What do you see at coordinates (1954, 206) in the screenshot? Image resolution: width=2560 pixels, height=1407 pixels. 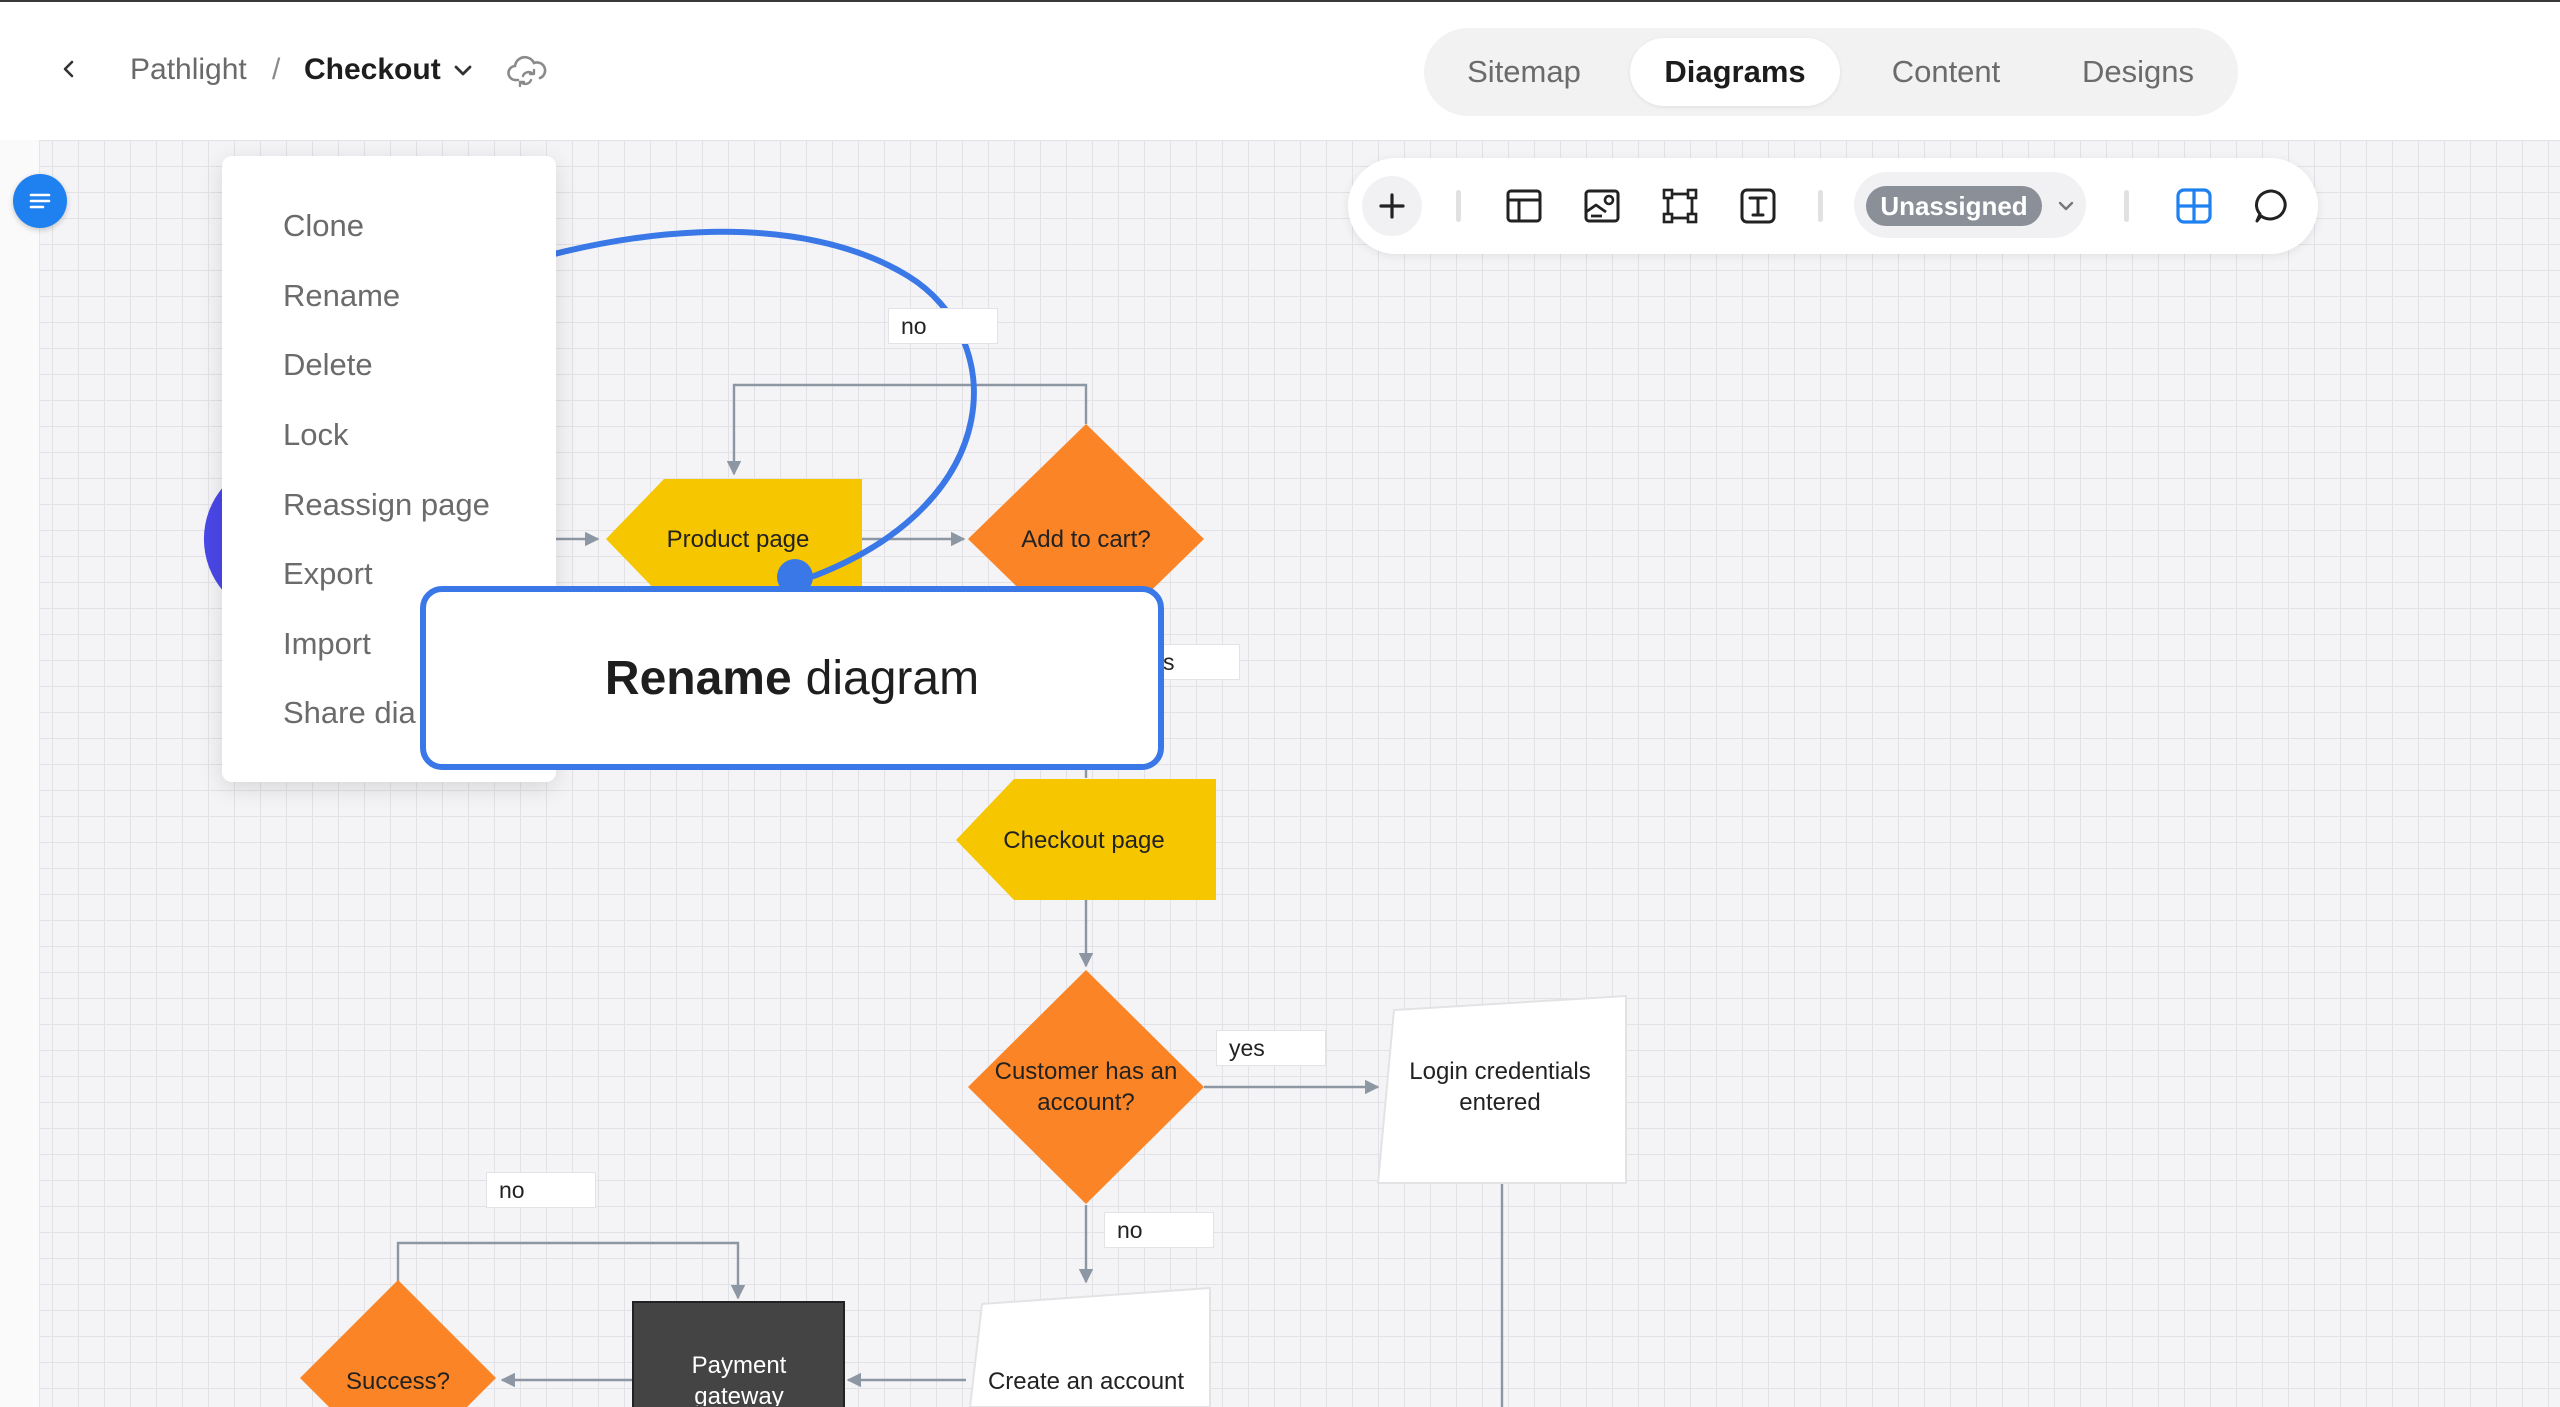 I see `assignee-badge: Unassigned` at bounding box center [1954, 206].